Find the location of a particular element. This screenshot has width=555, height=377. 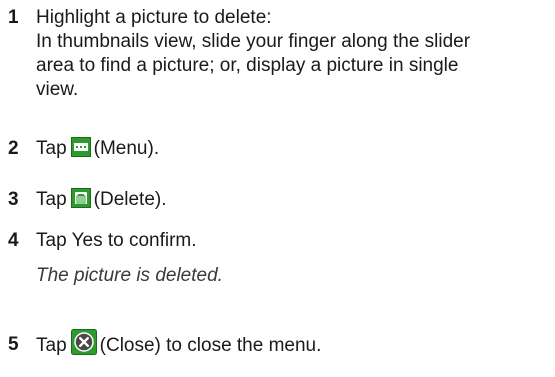

step-number: 2 is located at coordinates (13, 148).